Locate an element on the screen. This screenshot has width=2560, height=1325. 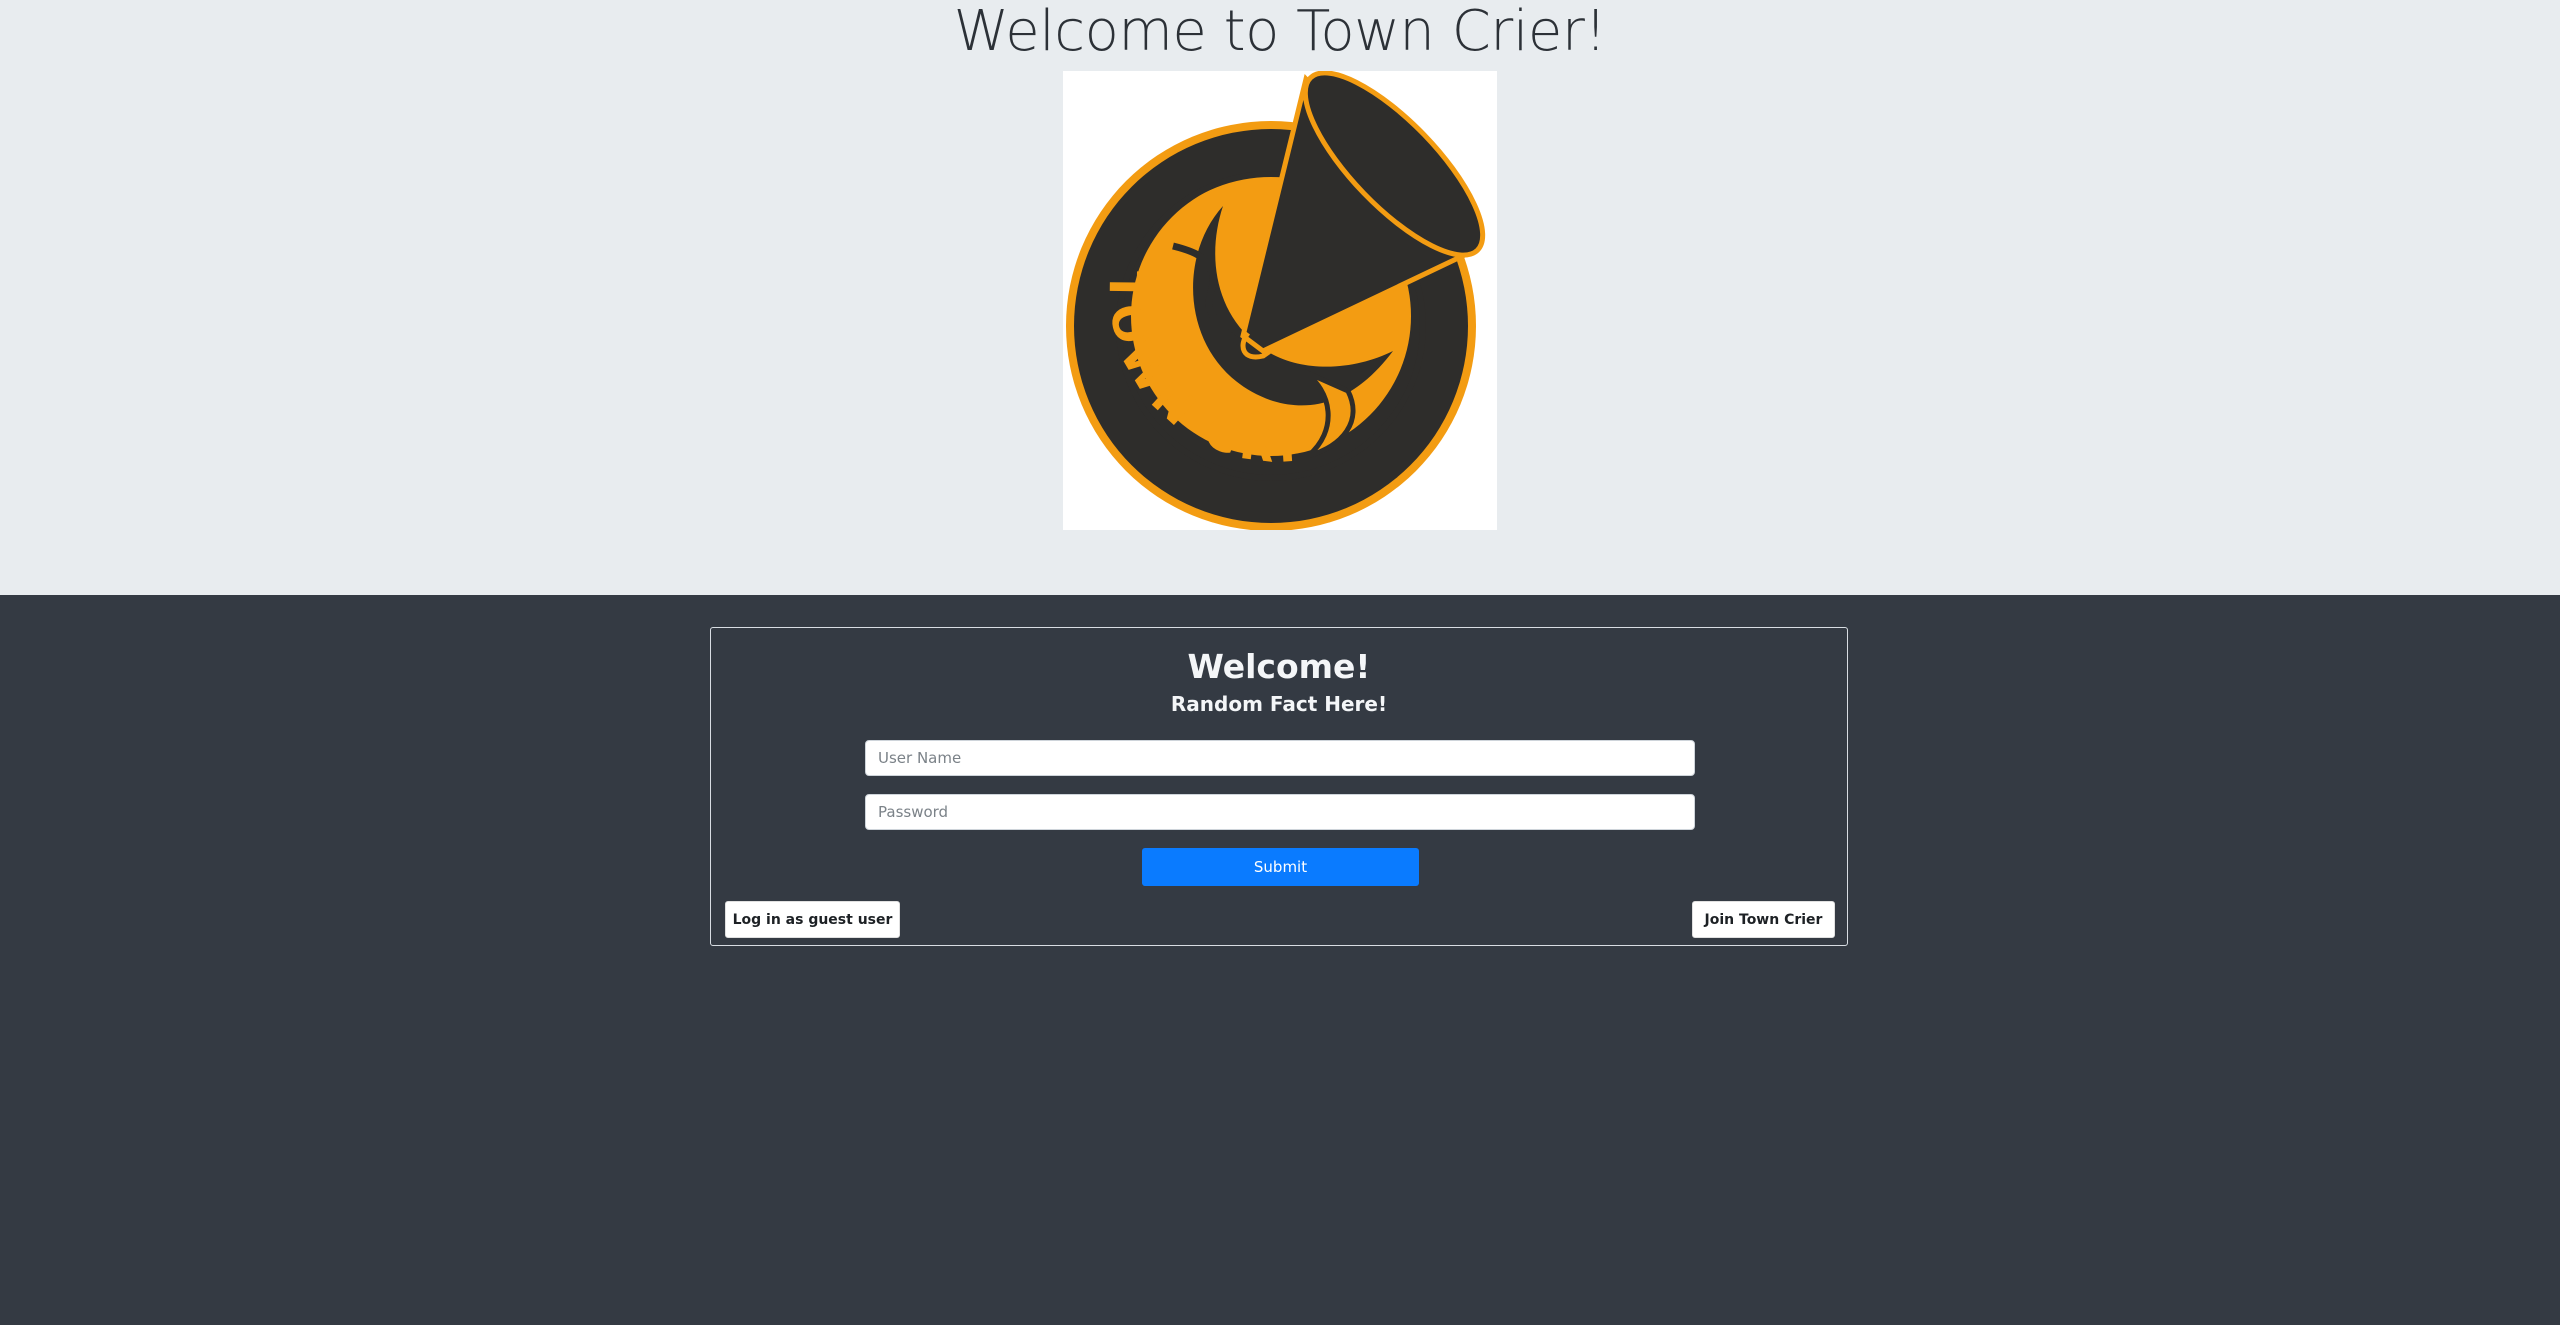
guest-login-button: Log in as guest user is located at coordinates (812, 919).